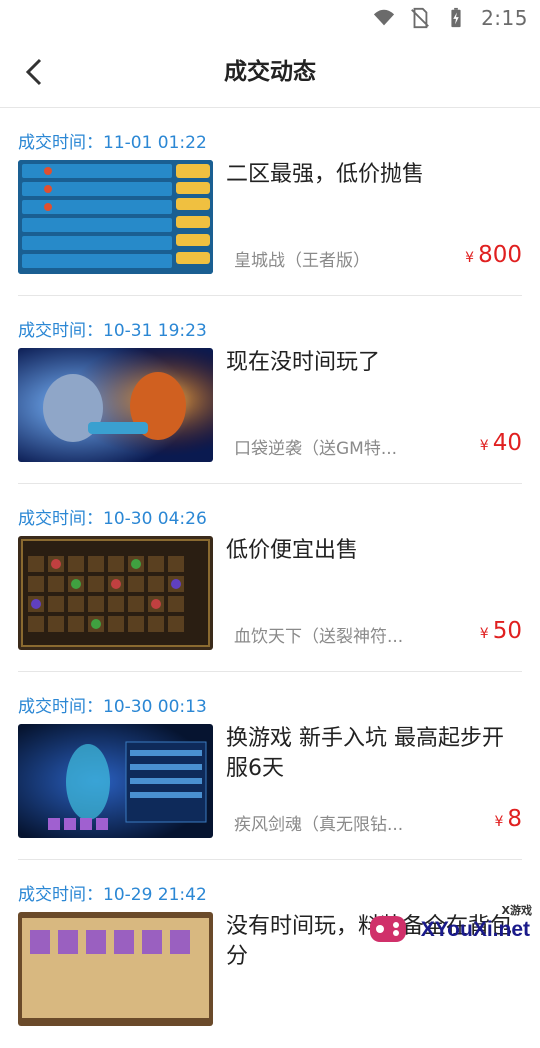  I want to click on trade-title: 低价便宜出售, so click(292, 550).